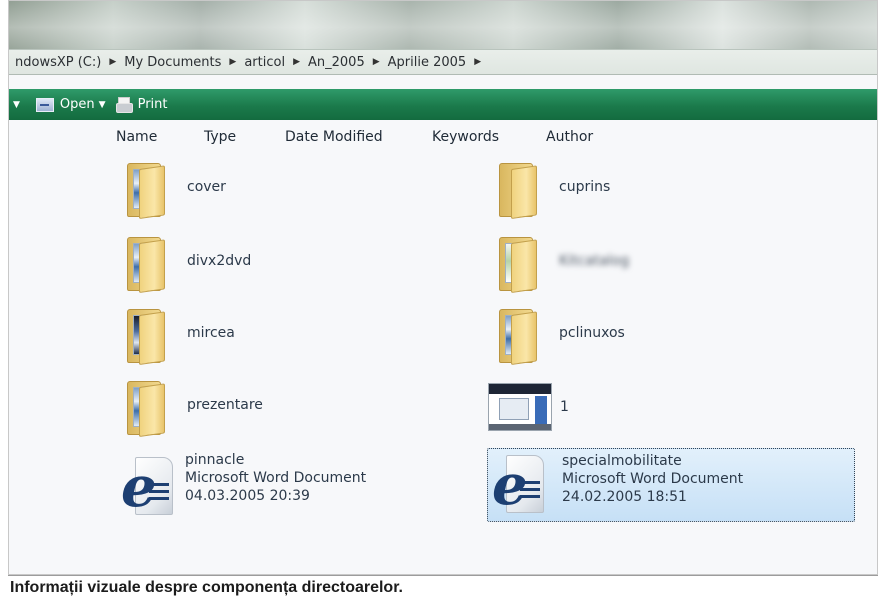 This screenshot has width=886, height=601. I want to click on folder-item-cover: cover, so click(273, 193).